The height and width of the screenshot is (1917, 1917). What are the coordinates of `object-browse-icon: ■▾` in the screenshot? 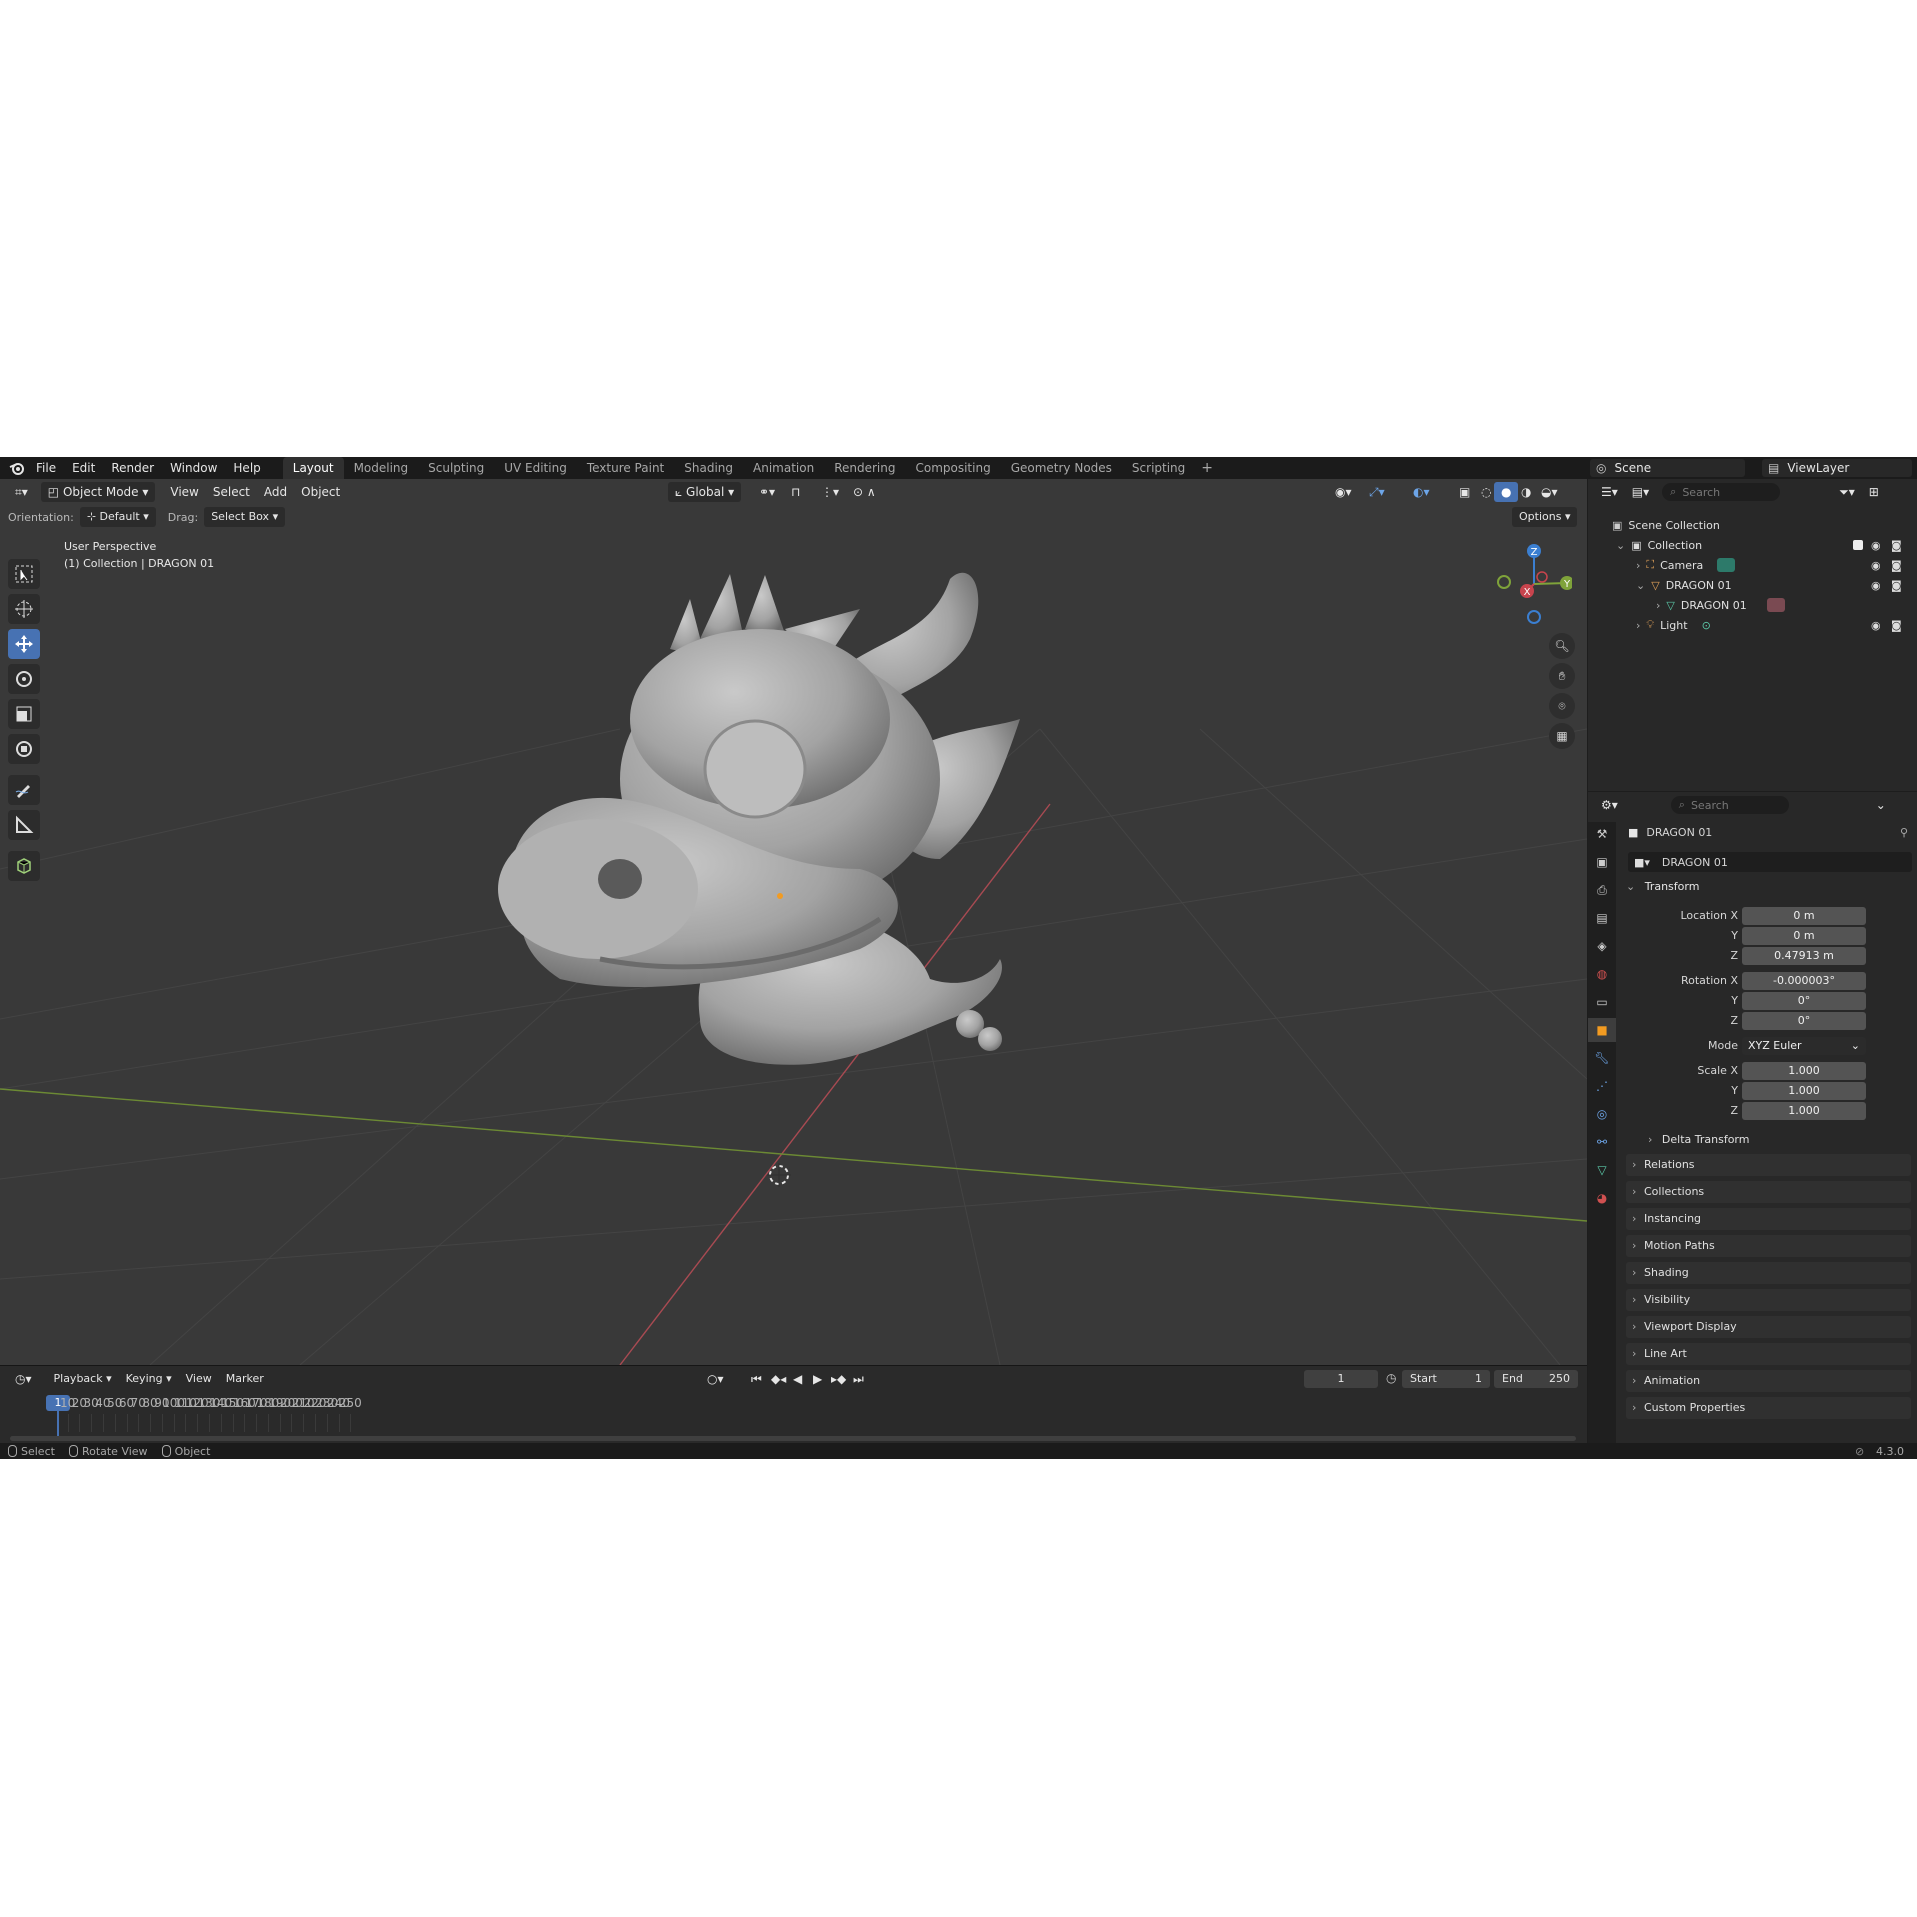 It's located at (1642, 862).